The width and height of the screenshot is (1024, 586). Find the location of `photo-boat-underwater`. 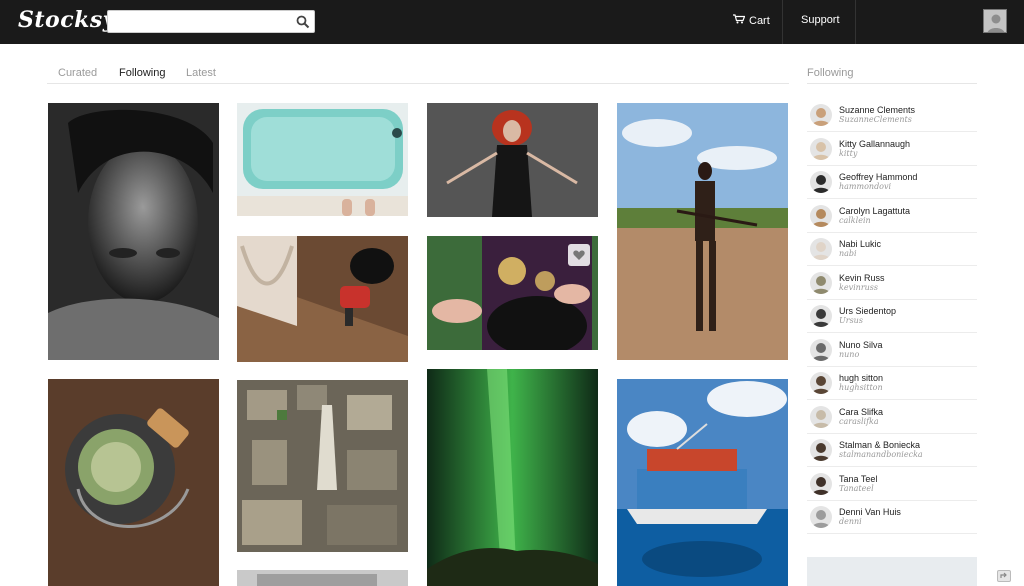

photo-boat-underwater is located at coordinates (702, 482).